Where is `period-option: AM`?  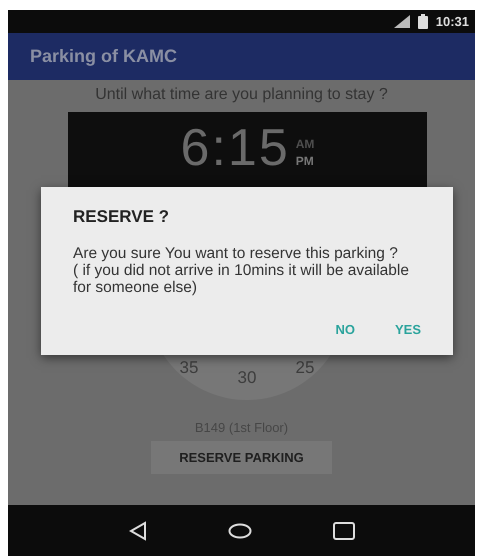
period-option: AM is located at coordinates (305, 144).